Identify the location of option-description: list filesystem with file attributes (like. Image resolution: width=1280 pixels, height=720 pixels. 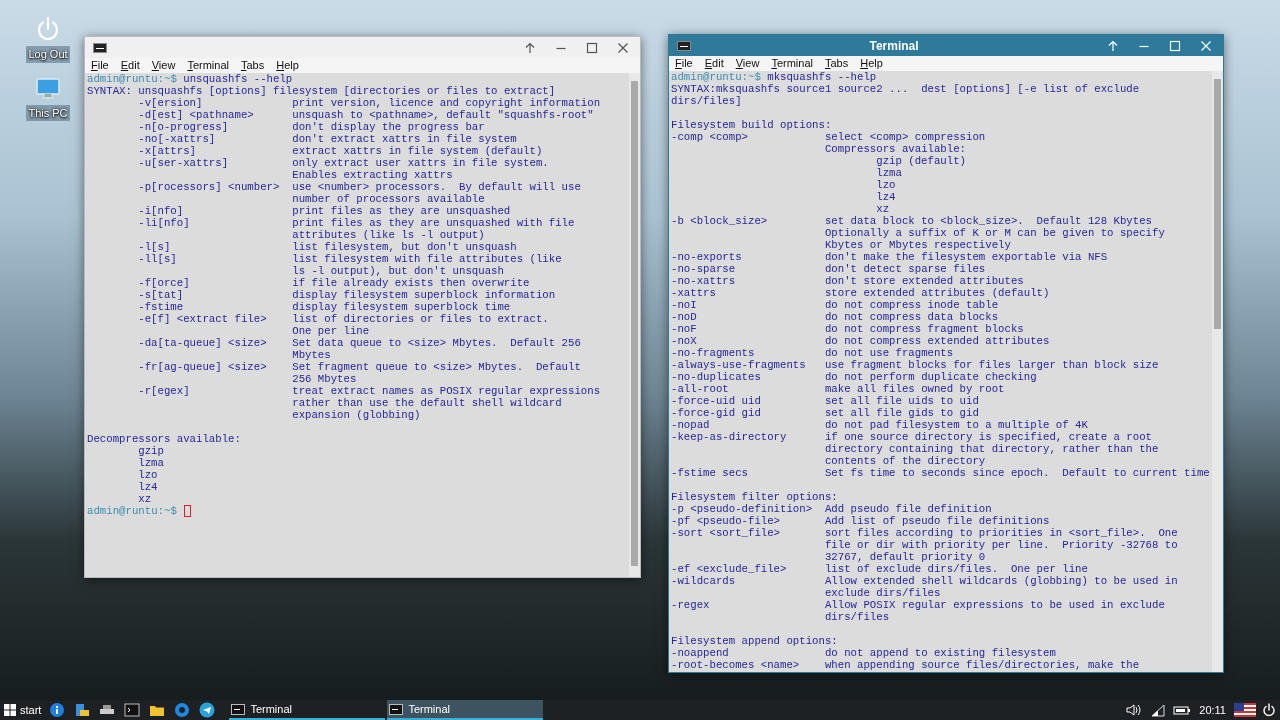
(427, 259).